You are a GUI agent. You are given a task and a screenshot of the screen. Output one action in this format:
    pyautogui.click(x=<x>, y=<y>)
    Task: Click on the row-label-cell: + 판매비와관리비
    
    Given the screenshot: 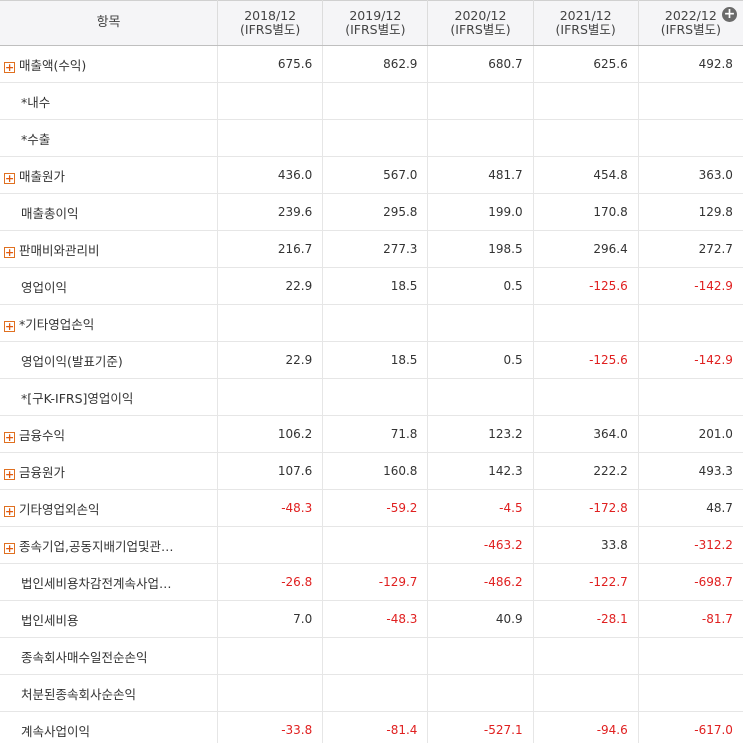 What is the action you would take?
    pyautogui.click(x=109, y=249)
    